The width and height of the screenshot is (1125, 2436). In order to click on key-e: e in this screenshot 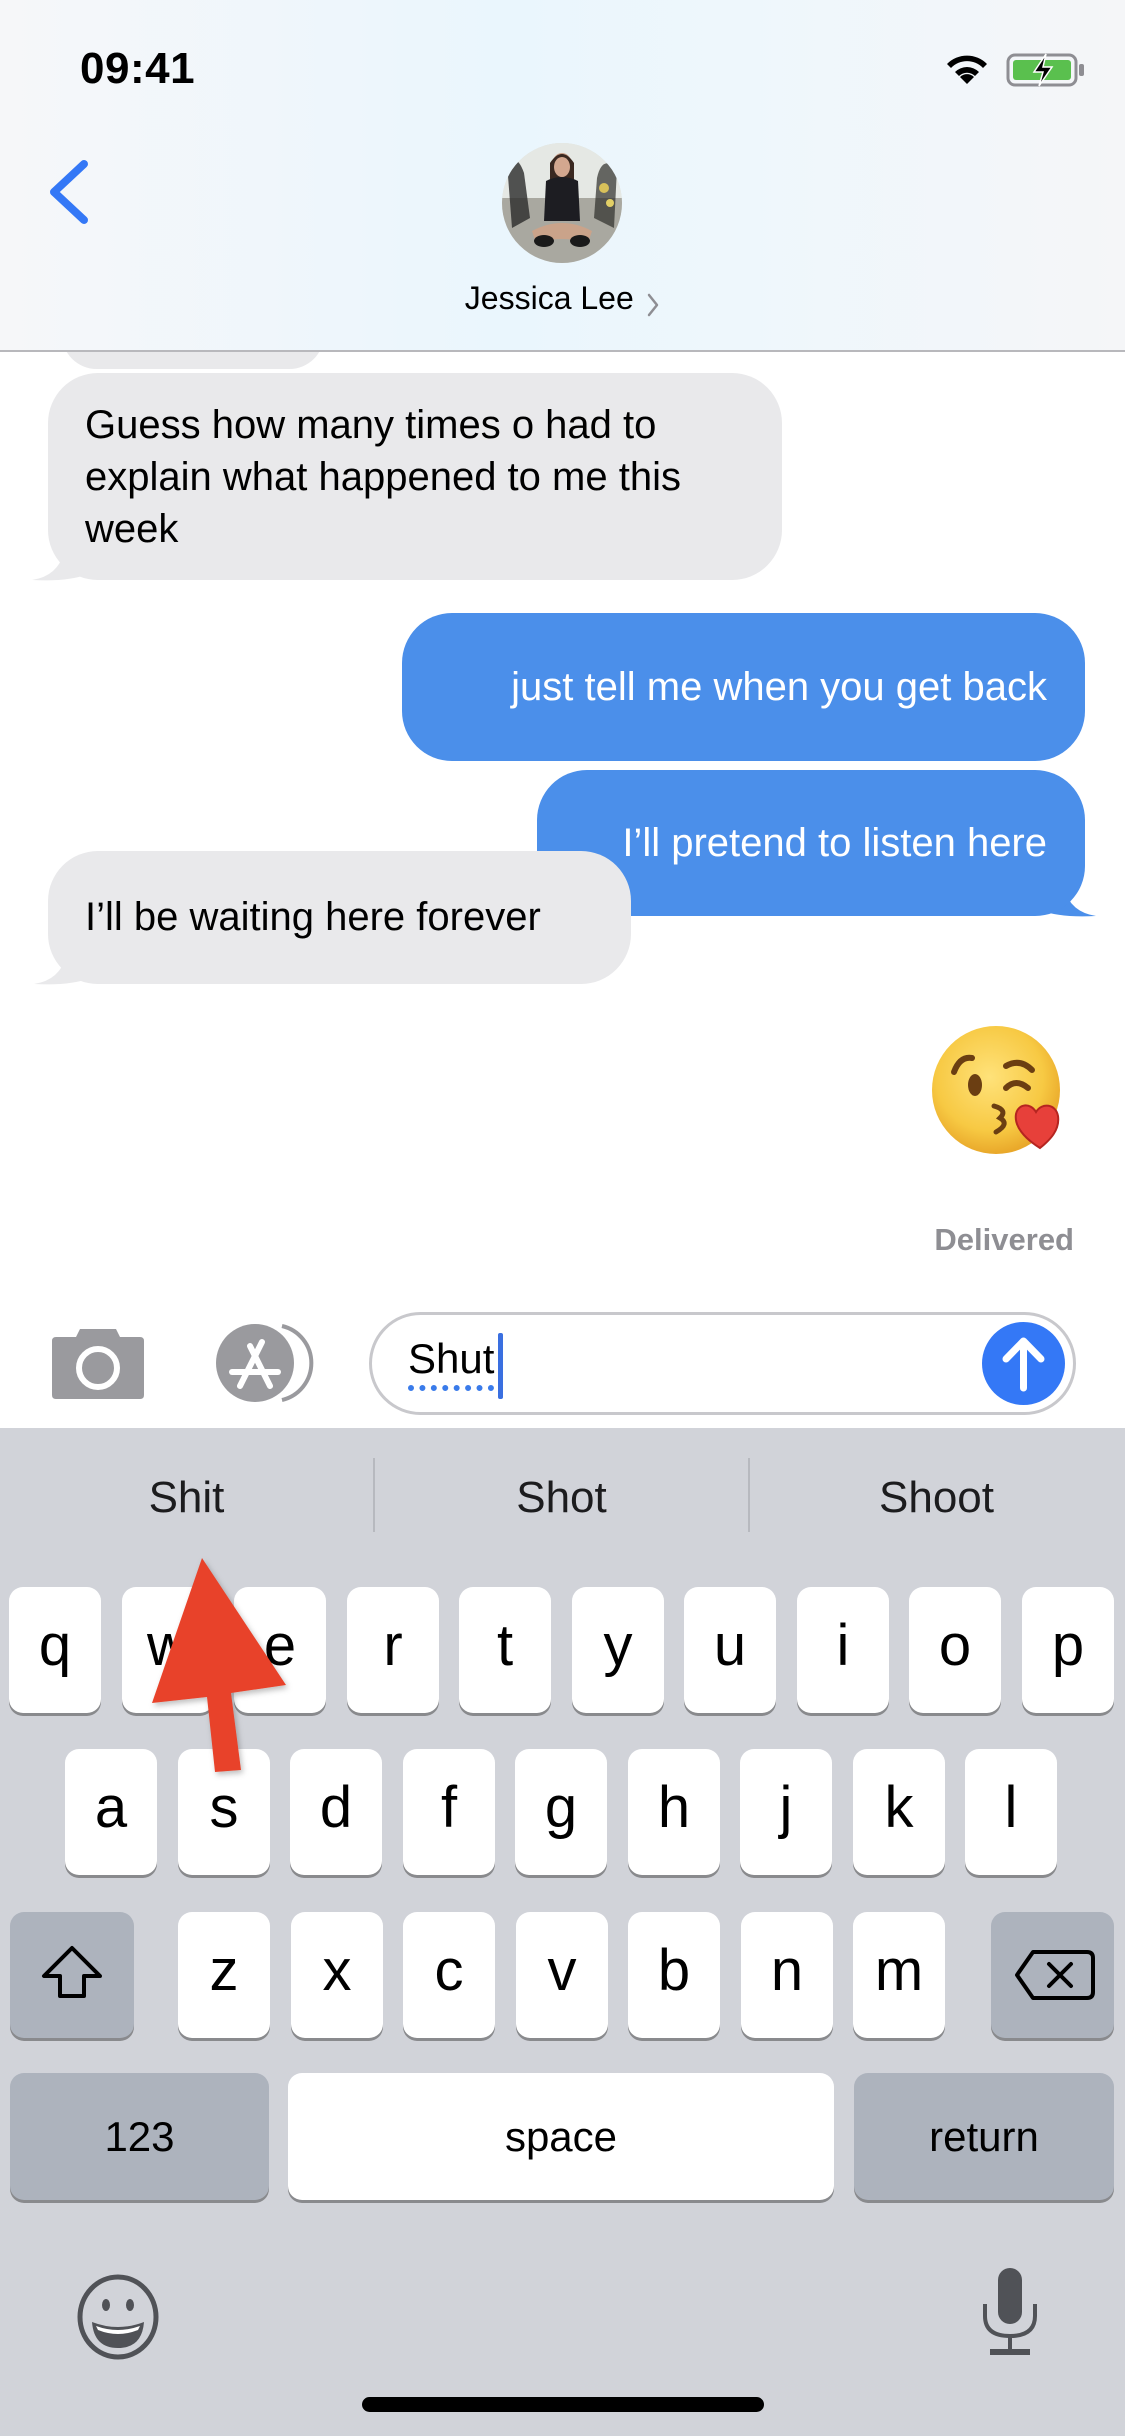, I will do `click(280, 1650)`.